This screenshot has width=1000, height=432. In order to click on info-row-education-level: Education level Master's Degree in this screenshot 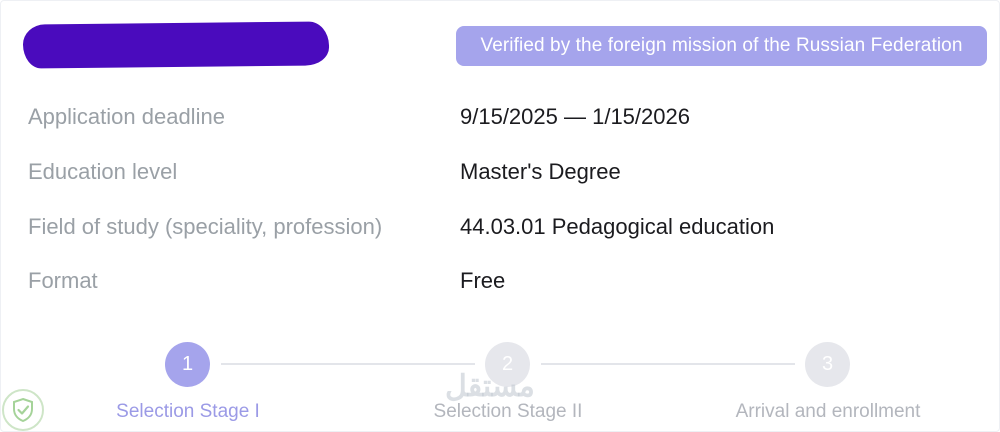, I will do `click(500, 172)`.